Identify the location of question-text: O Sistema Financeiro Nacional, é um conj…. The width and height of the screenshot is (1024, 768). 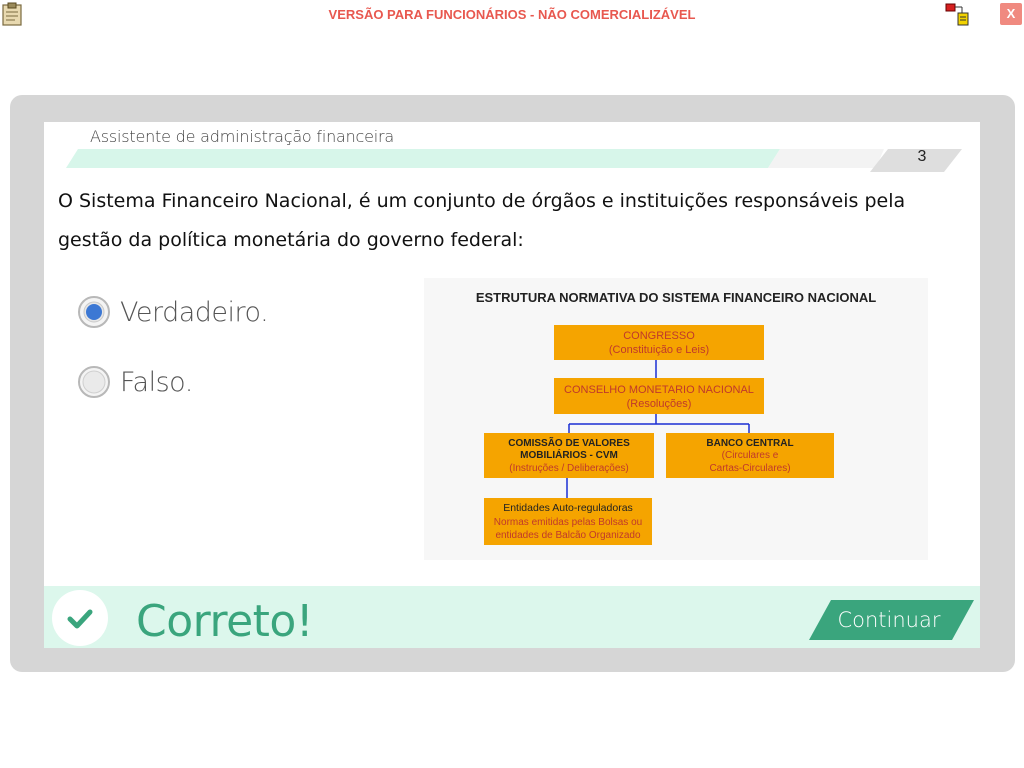
(482, 220).